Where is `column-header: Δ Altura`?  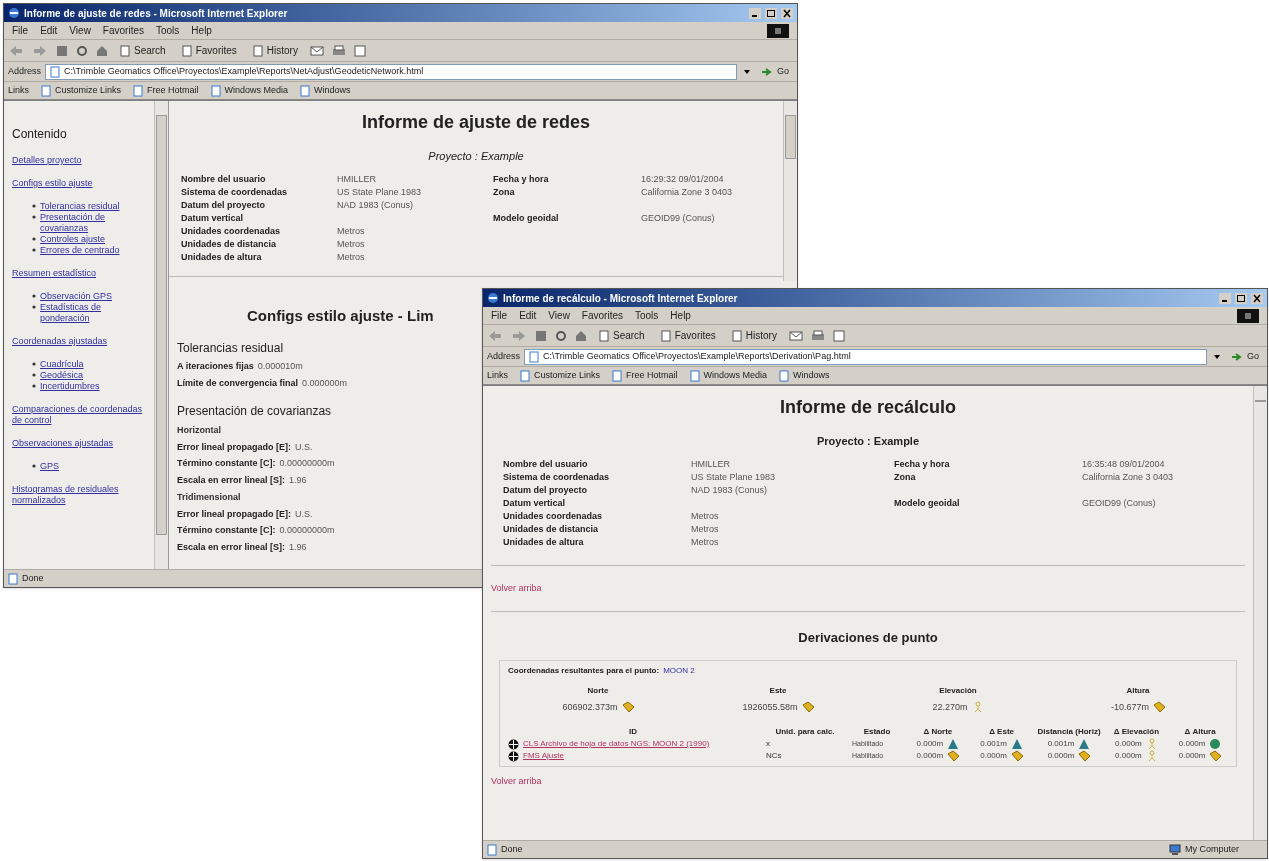 column-header: Δ Altura is located at coordinates (1200, 732).